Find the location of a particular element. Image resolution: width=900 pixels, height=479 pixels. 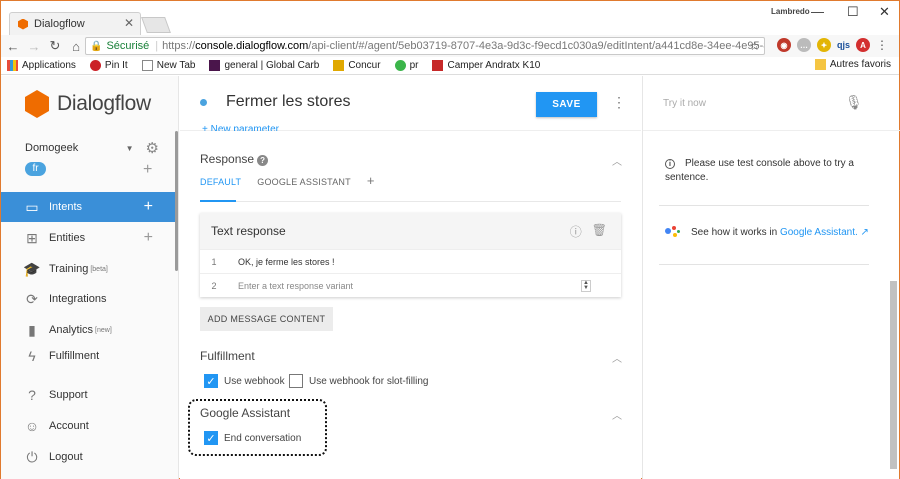

bookmark-newtab: New Tab is located at coordinates (168, 65).